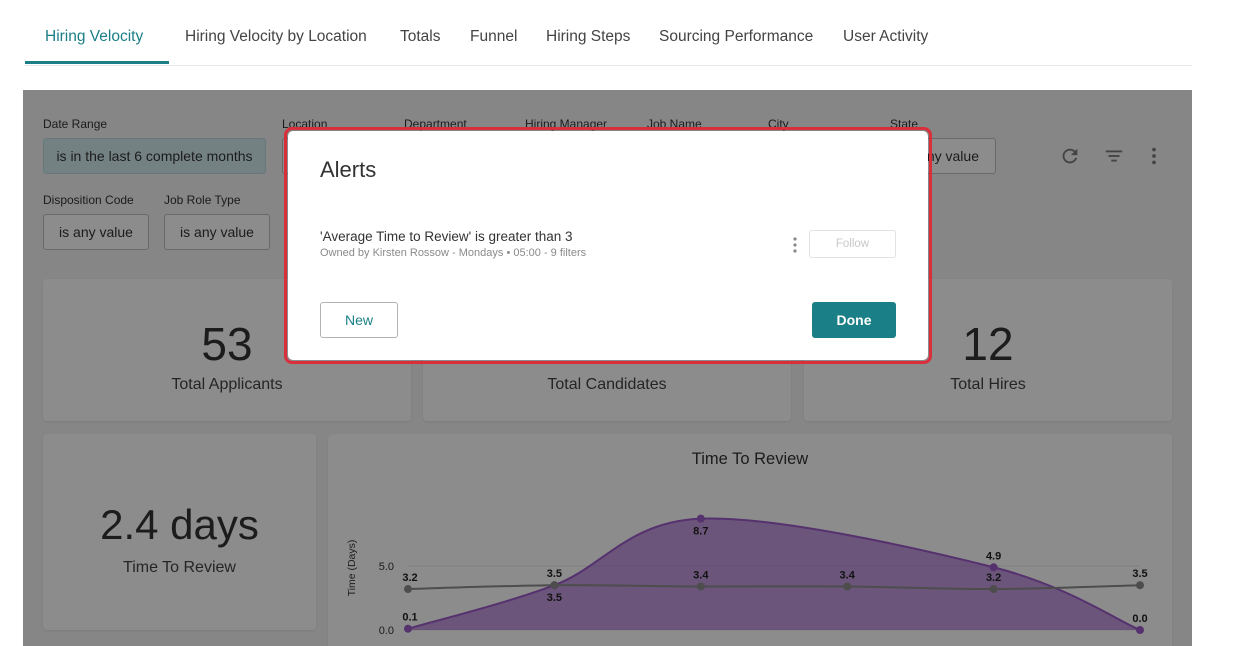 Image resolution: width=1255 pixels, height=646 pixels. What do you see at coordinates (348, 169) in the screenshot?
I see `modal-title: Alerts` at bounding box center [348, 169].